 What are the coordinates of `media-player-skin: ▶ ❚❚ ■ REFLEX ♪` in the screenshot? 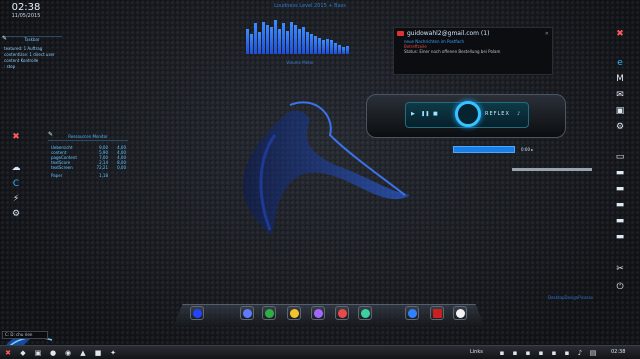 It's located at (466, 116).